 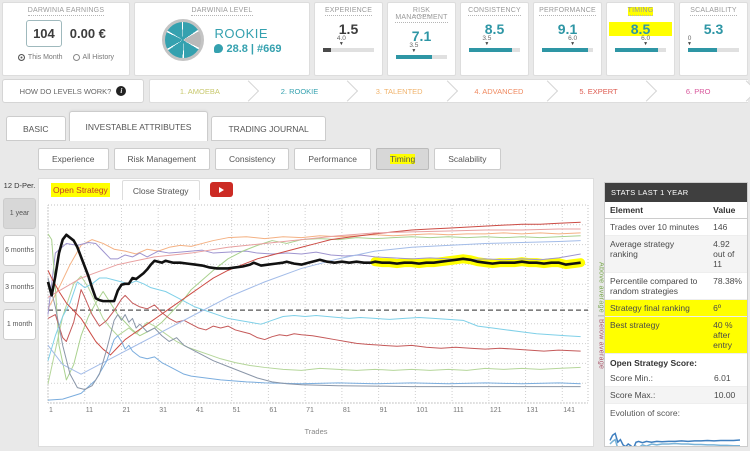 I want to click on darwin-icon, so click(x=219, y=48).